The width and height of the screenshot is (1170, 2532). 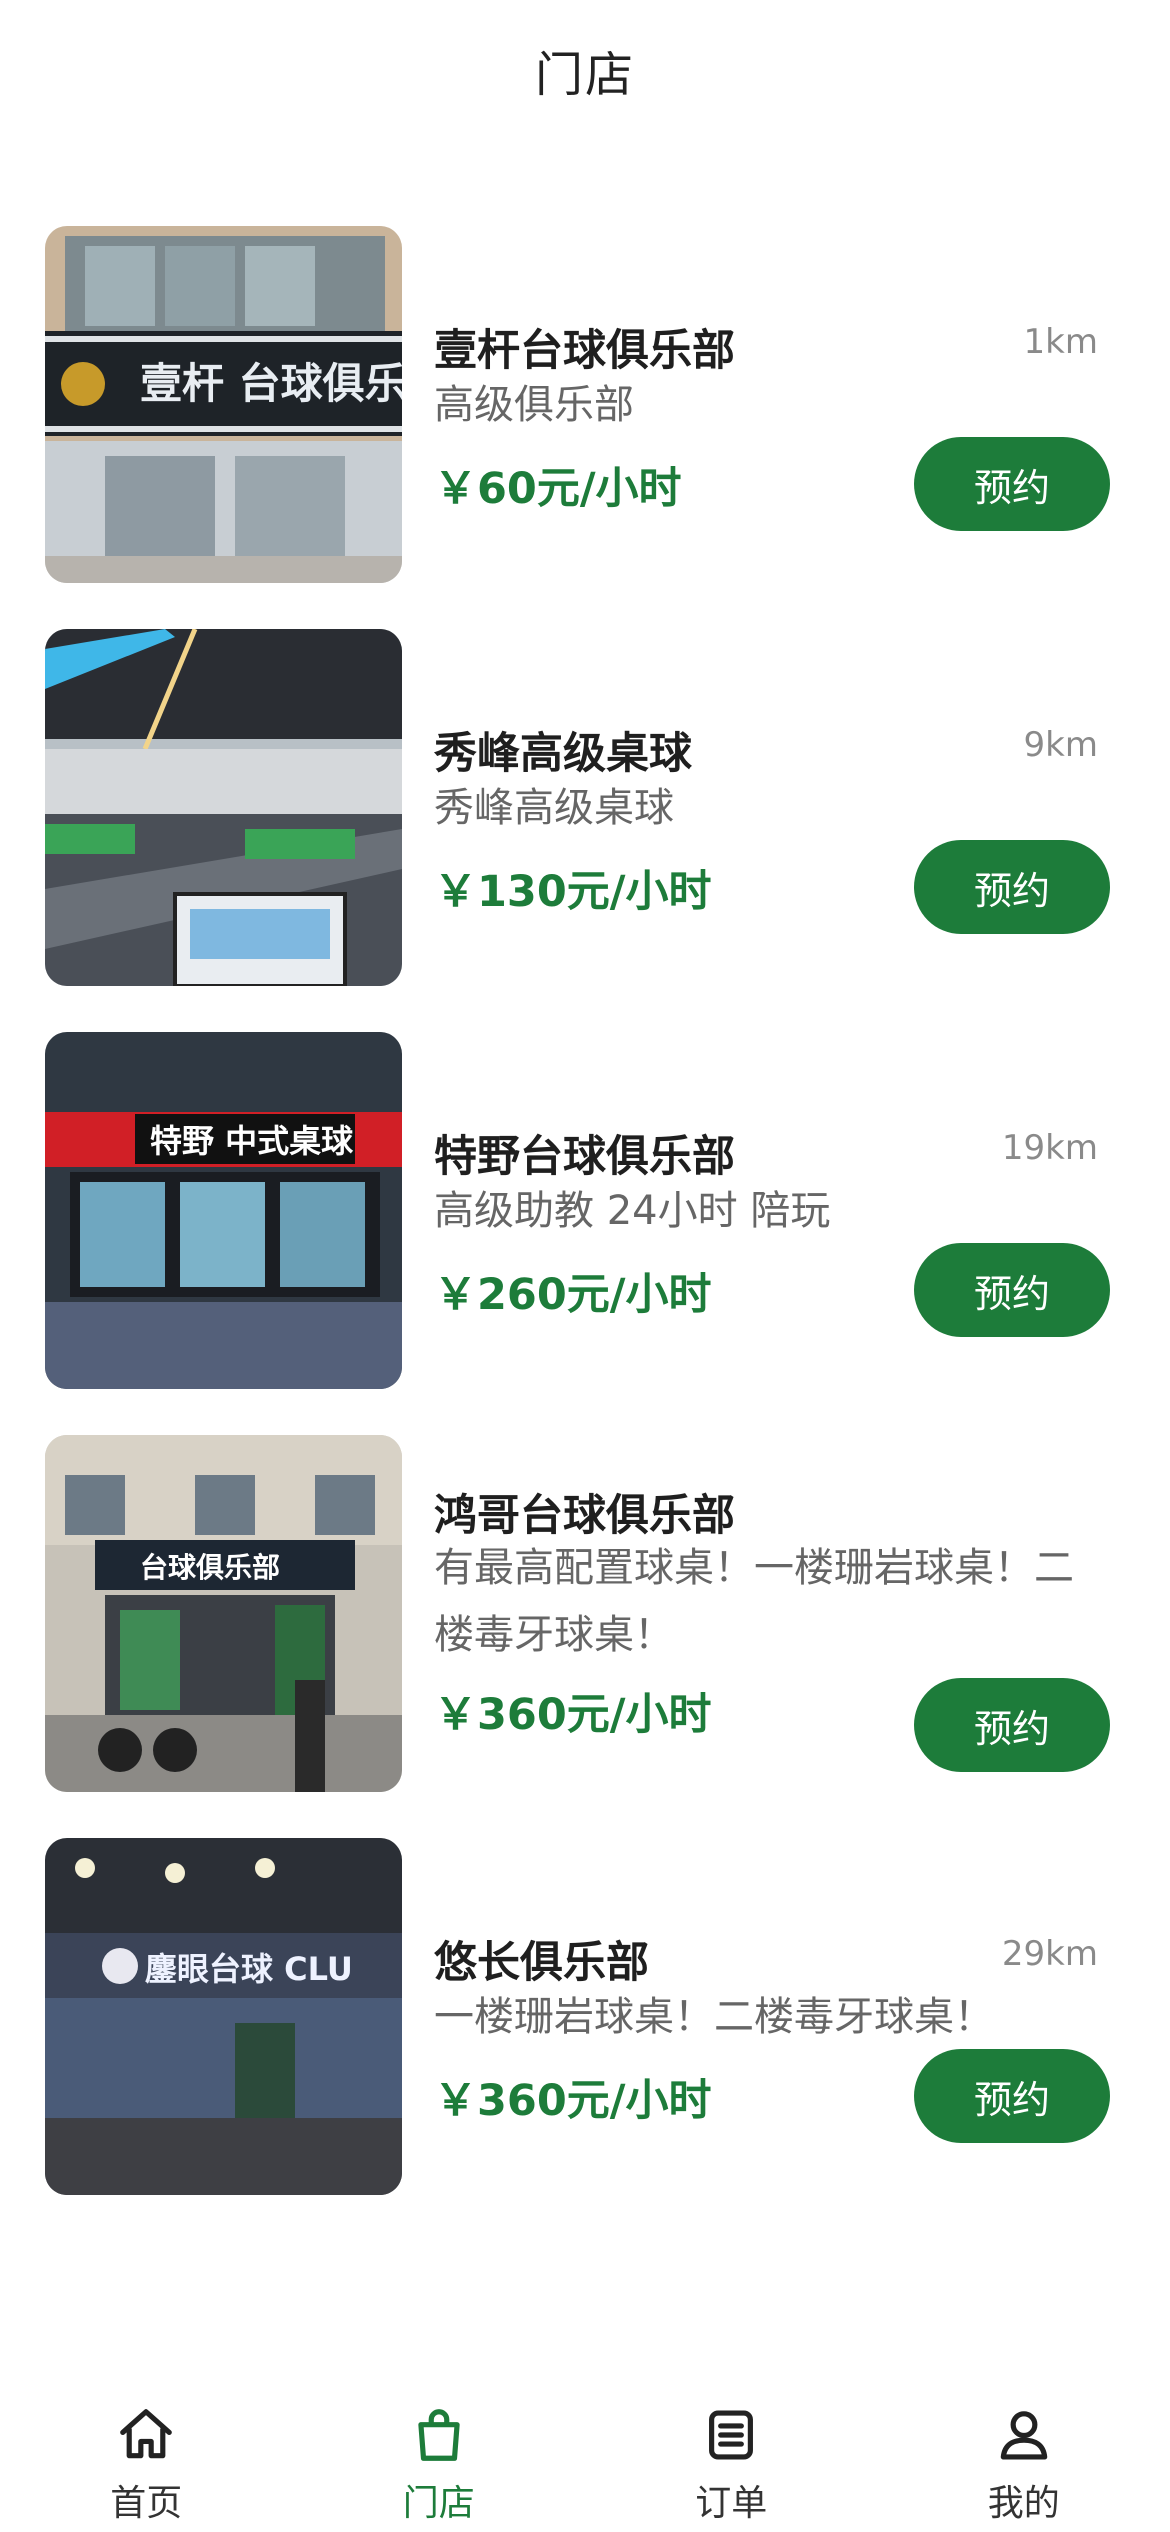 I want to click on store-info: 悠长俱乐部 29km 一楼珊岩球桌！二楼毒牙球桌！ ￥360元/小时 预约, so click(x=772, y=2016).